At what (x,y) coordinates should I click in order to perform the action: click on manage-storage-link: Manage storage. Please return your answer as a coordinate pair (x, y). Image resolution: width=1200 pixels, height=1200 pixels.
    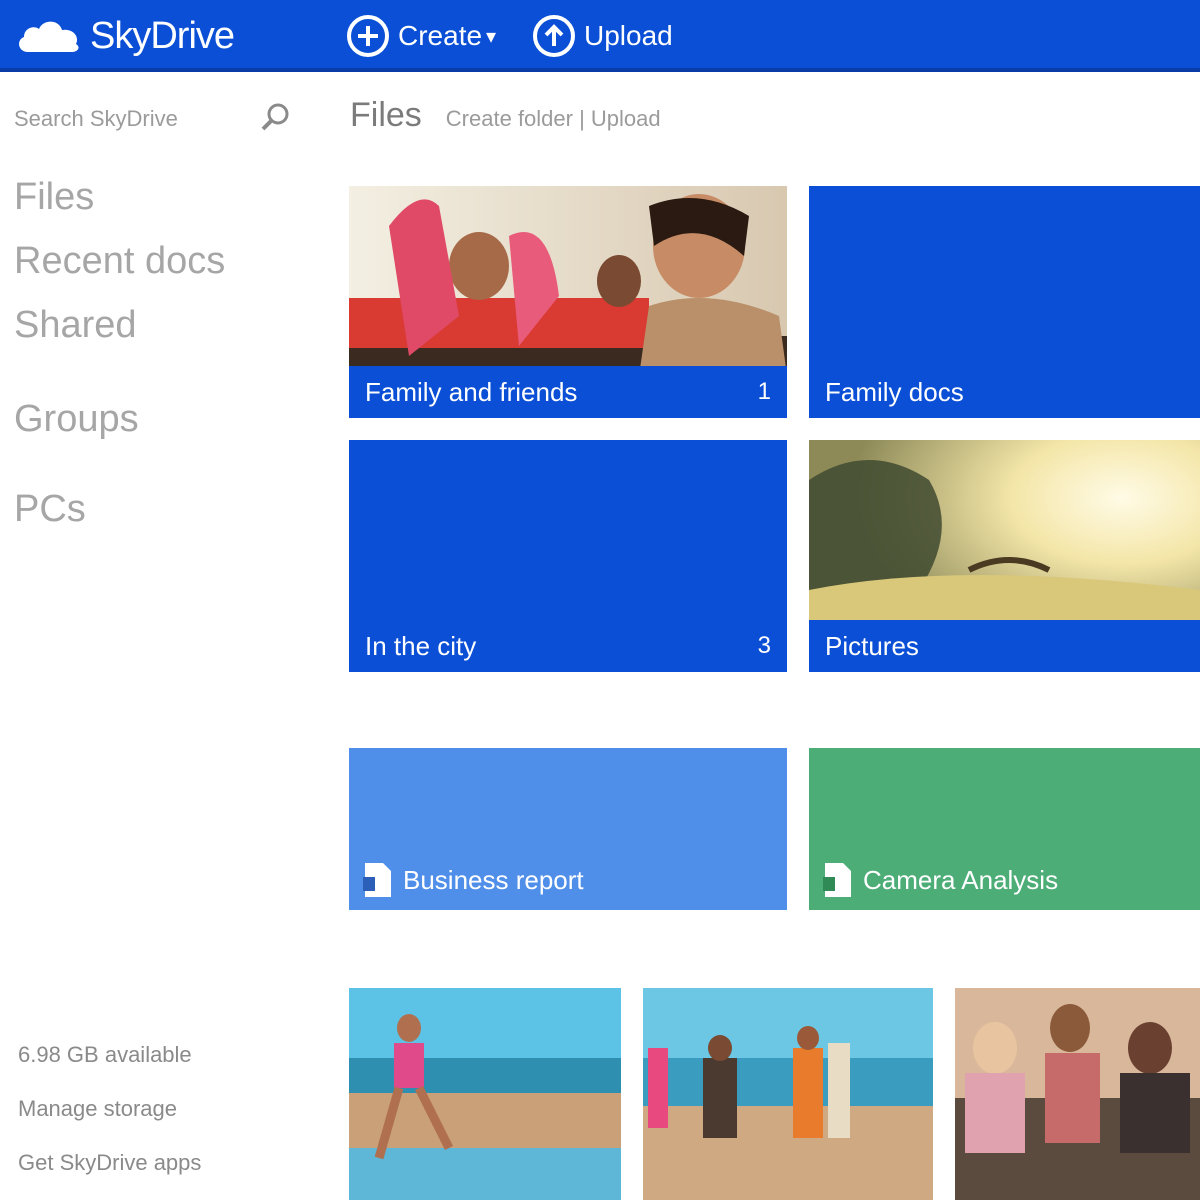
    Looking at the image, I should click on (97, 1109).